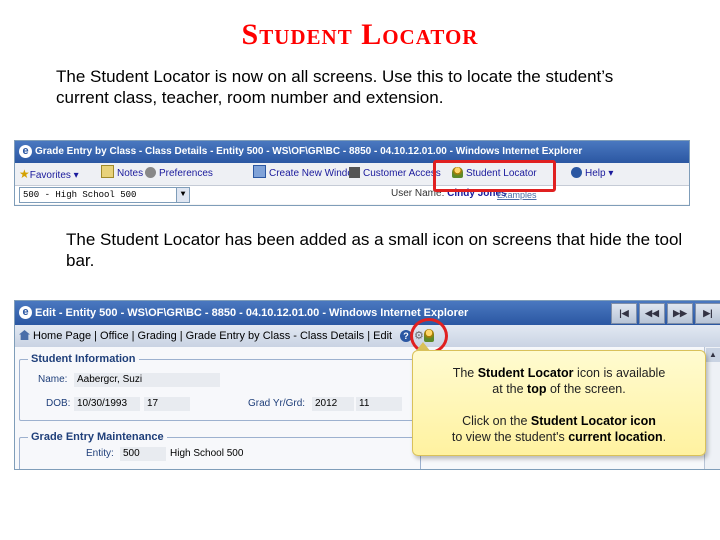 The image size is (720, 540). What do you see at coordinates (107, 404) in the screenshot?
I see `dob-value: 10/30/1993` at bounding box center [107, 404].